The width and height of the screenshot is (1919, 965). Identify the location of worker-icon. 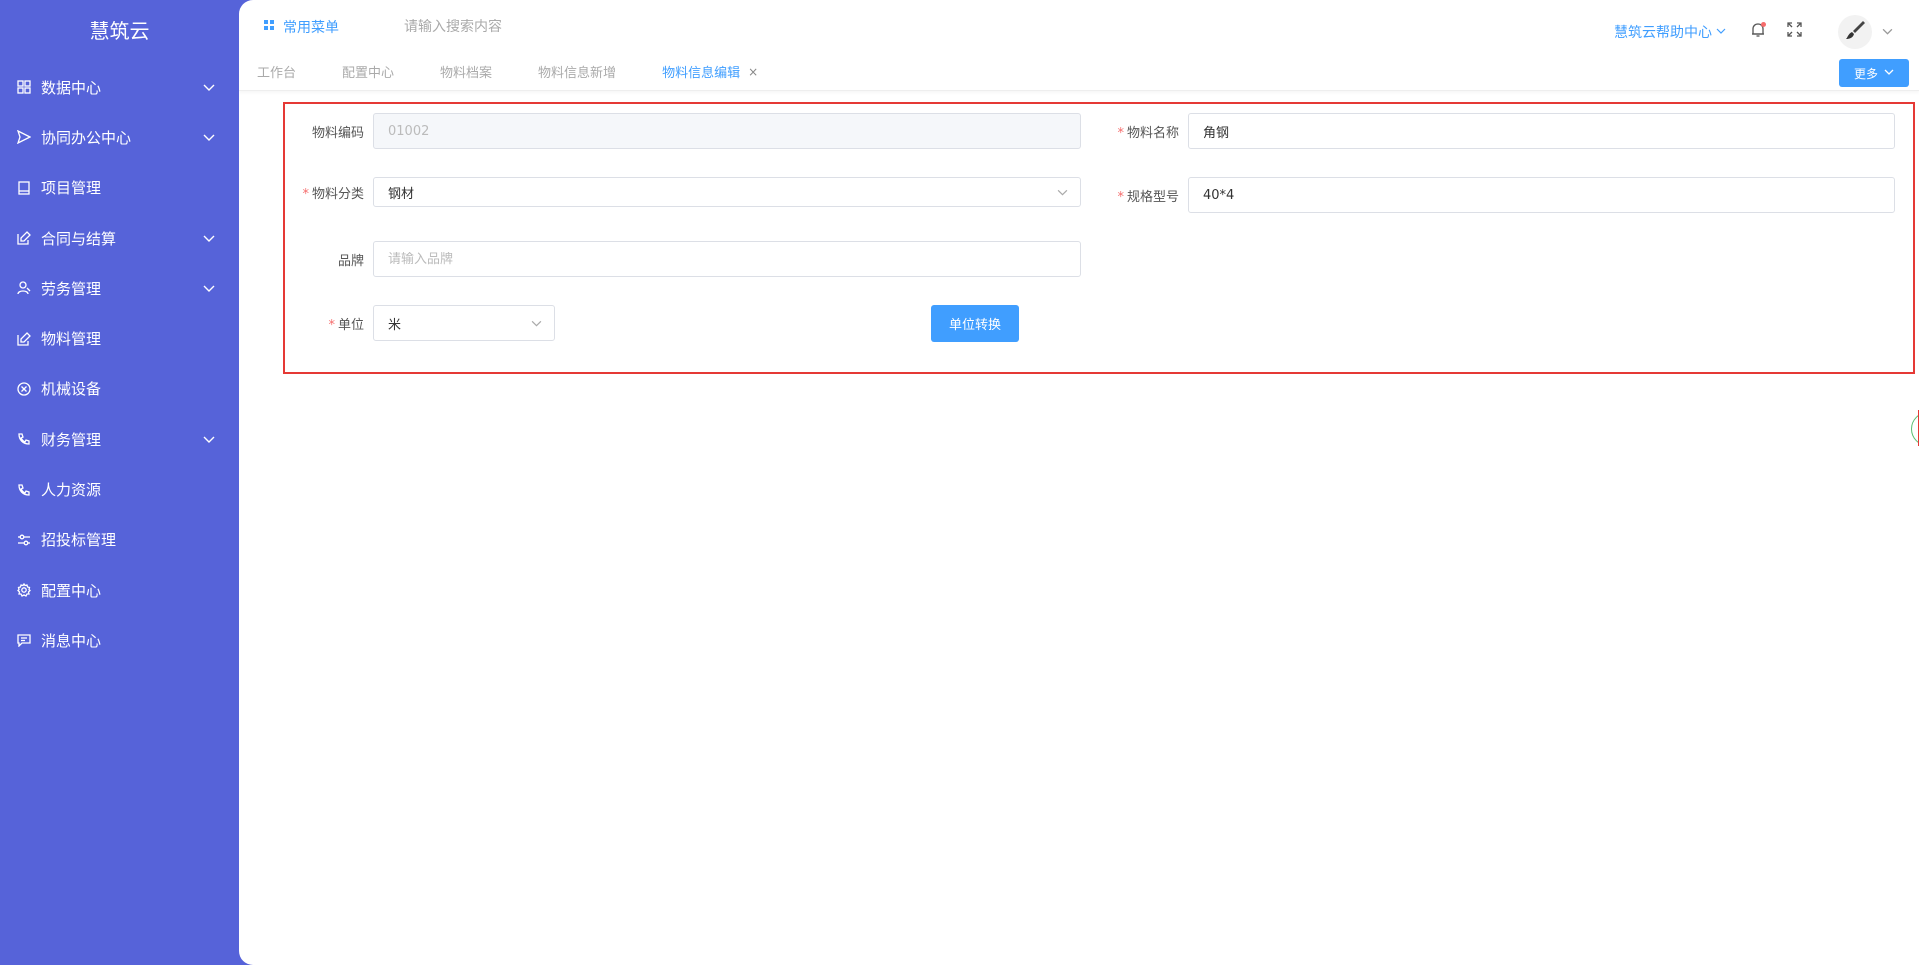
(24, 288).